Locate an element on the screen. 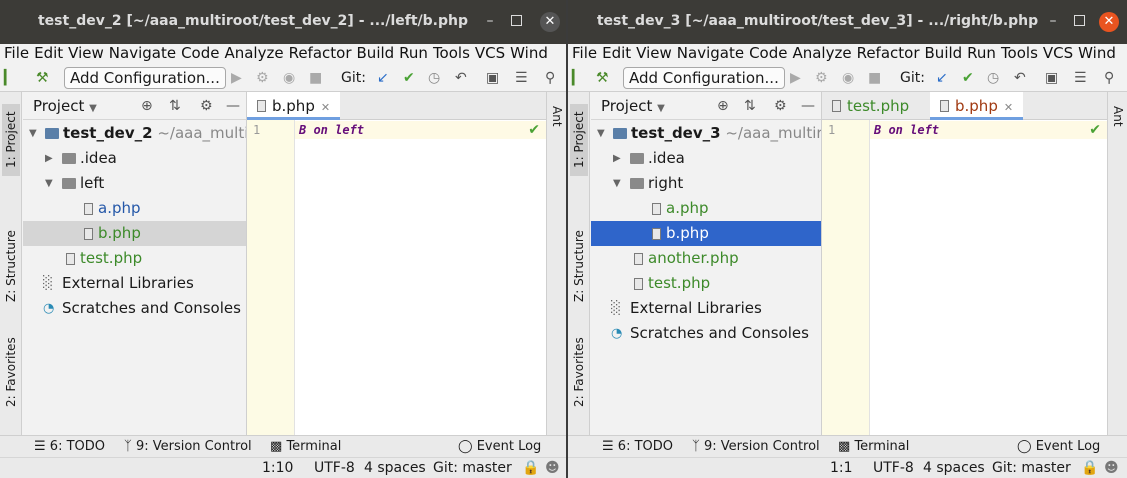  code-line: B on left is located at coordinates (906, 130).